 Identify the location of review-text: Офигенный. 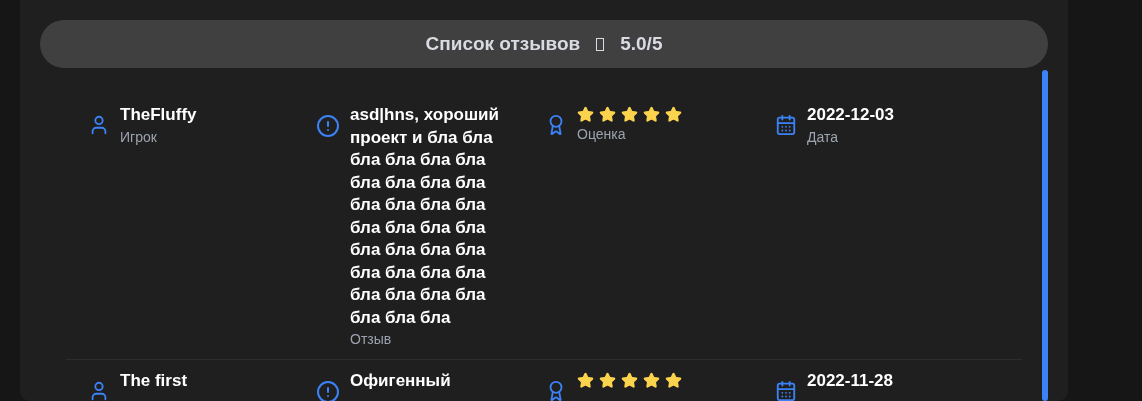
(401, 381).